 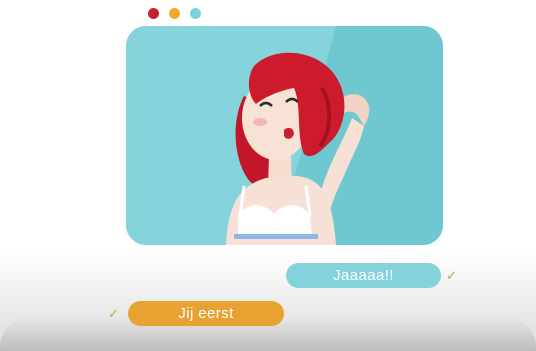 What do you see at coordinates (195, 13) in the screenshot?
I see `window-dot-blue` at bounding box center [195, 13].